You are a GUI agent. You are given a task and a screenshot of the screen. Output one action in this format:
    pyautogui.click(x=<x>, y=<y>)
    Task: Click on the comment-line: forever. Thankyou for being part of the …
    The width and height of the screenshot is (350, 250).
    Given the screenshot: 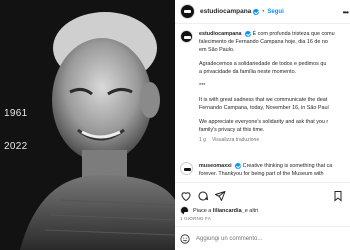 What is the action you would take?
    pyautogui.click(x=261, y=174)
    